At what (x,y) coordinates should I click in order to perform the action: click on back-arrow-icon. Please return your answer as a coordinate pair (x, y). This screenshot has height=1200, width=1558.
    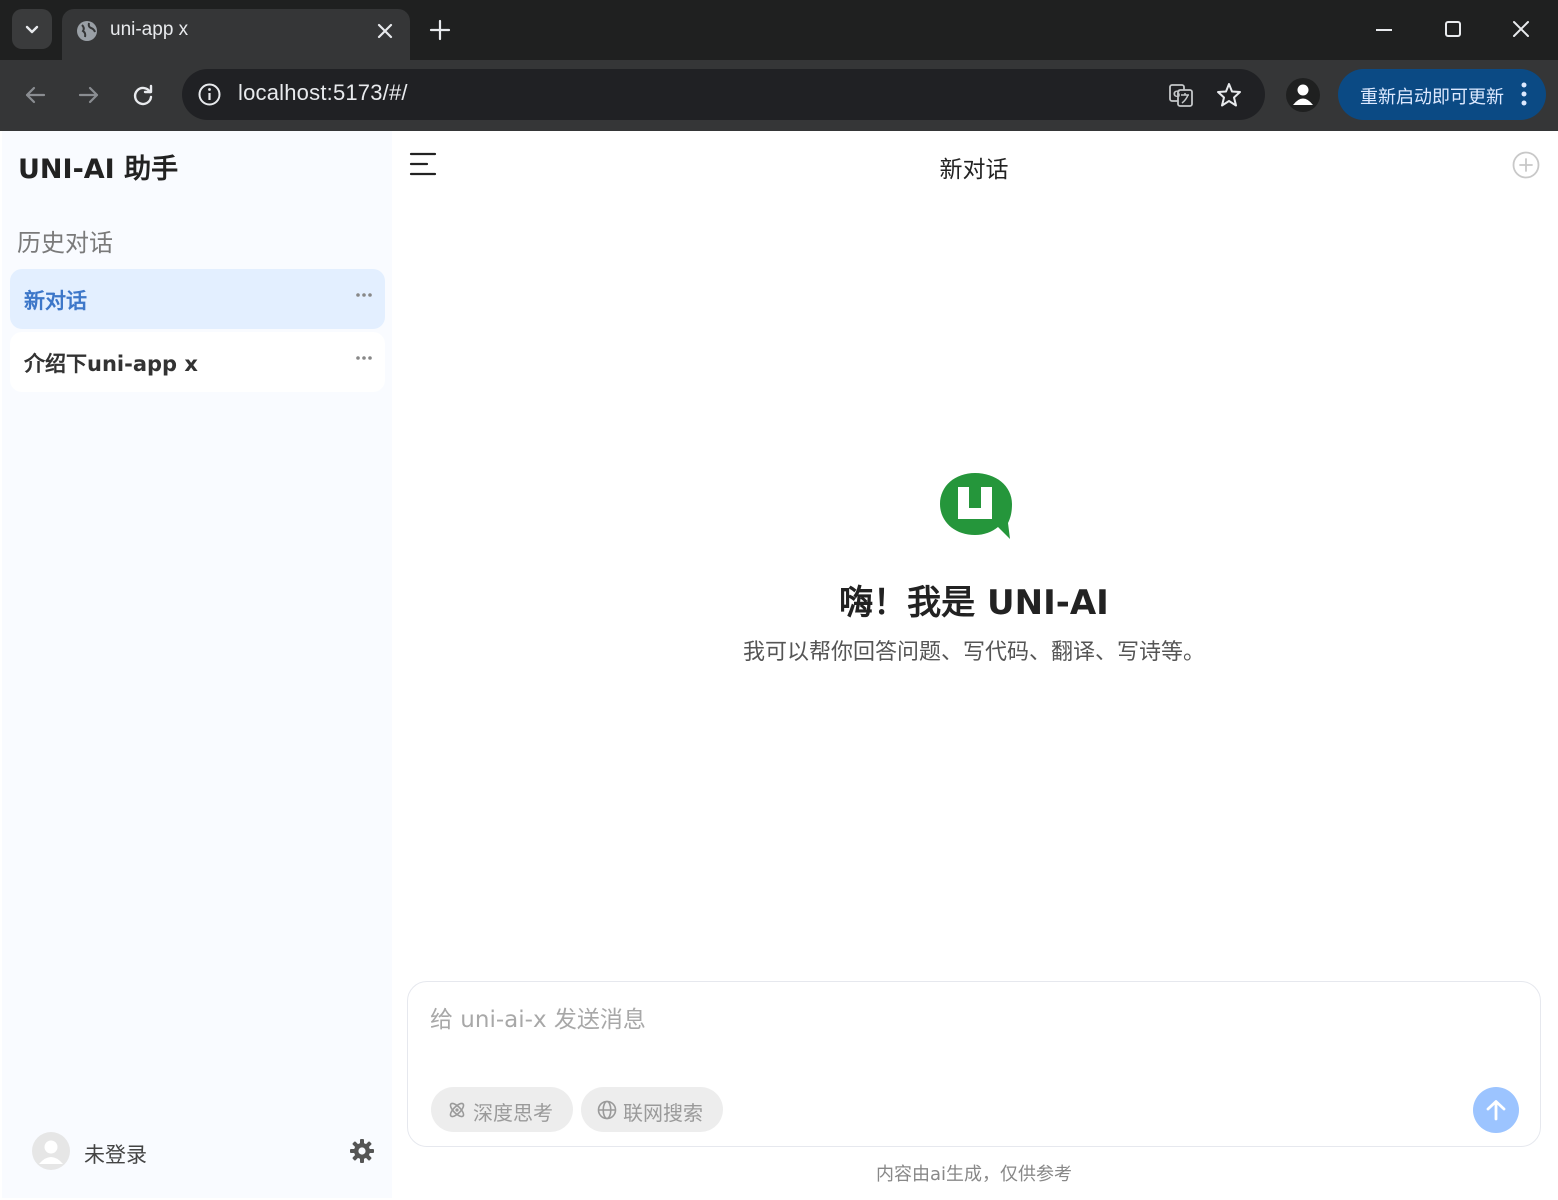
    Looking at the image, I should click on (35, 95).